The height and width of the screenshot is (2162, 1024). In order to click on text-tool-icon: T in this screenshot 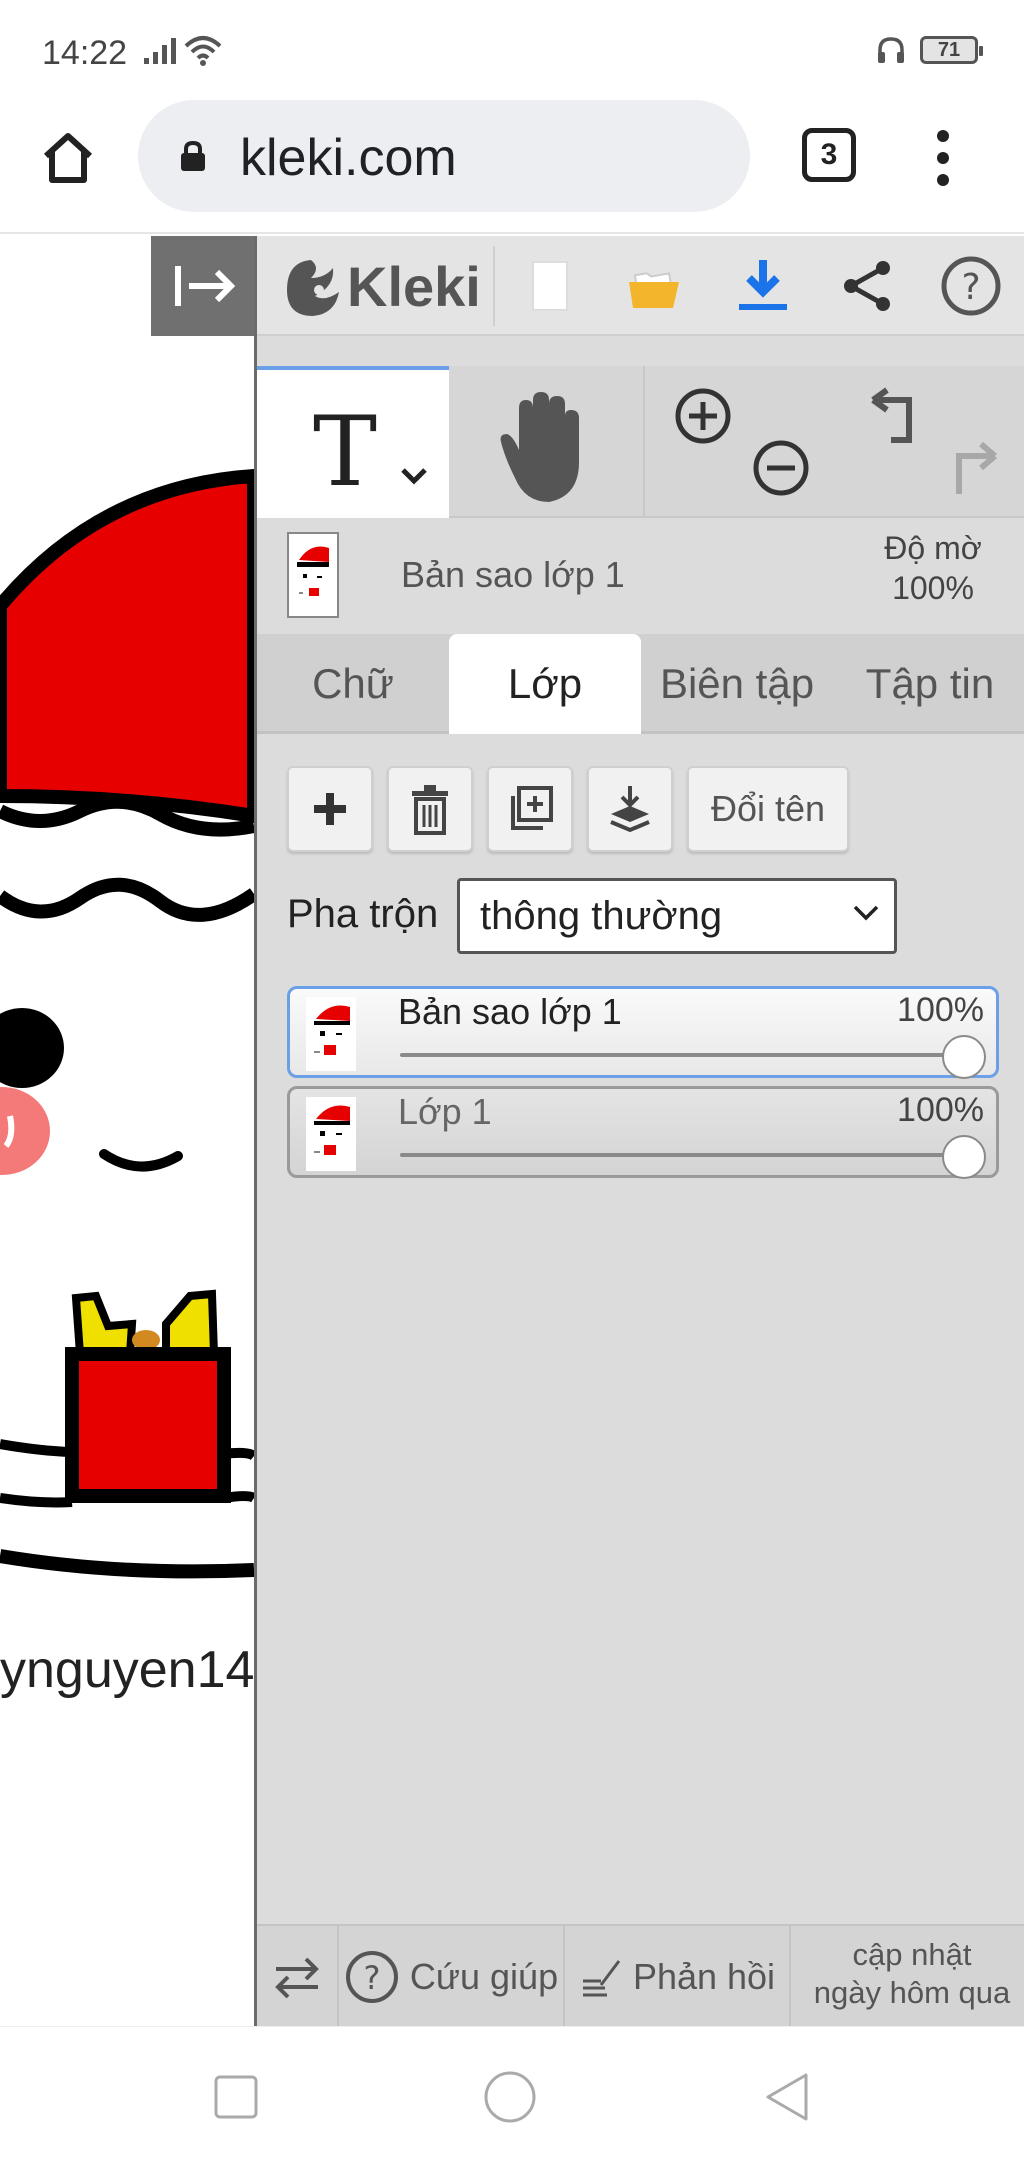, I will do `click(345, 452)`.